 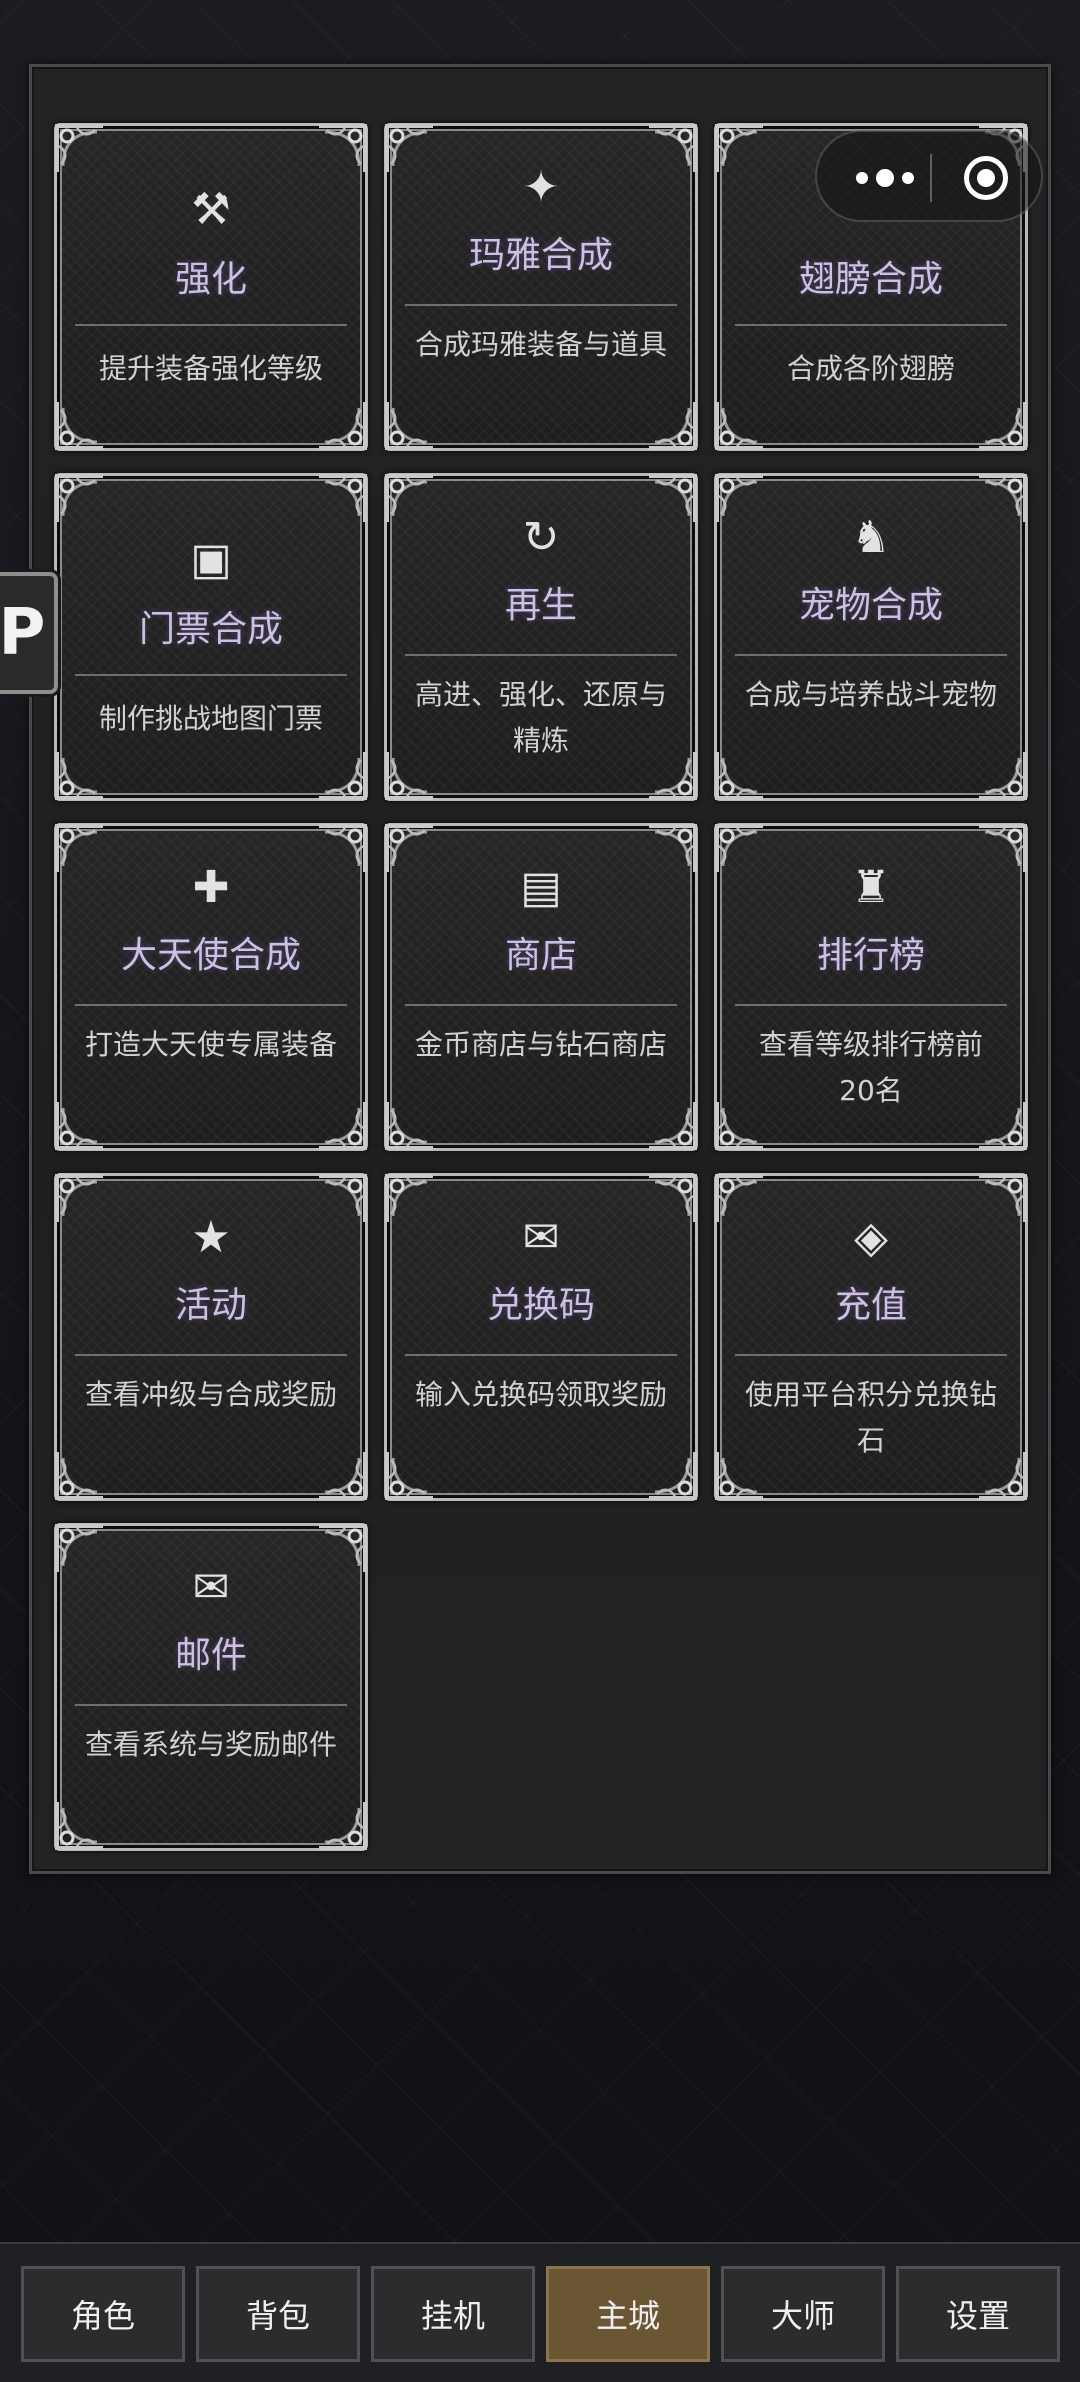 I want to click on card-title: 兑换码, so click(x=540, y=1305).